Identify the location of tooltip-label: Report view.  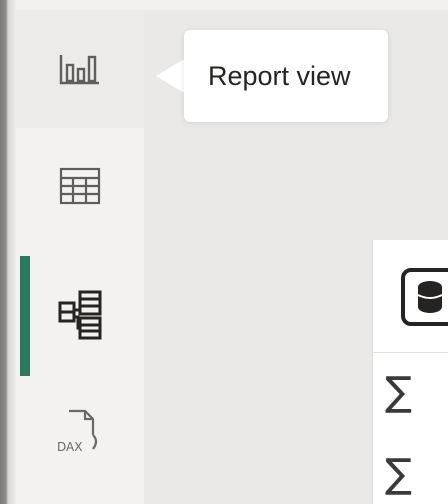
(279, 75).